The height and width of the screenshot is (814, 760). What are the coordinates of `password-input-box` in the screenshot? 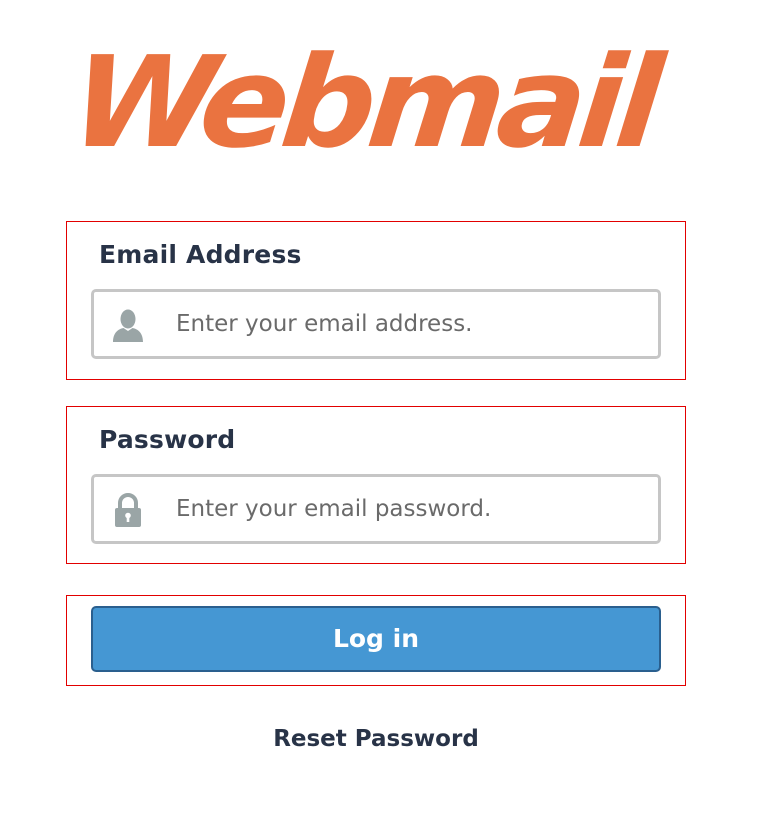 It's located at (376, 509).